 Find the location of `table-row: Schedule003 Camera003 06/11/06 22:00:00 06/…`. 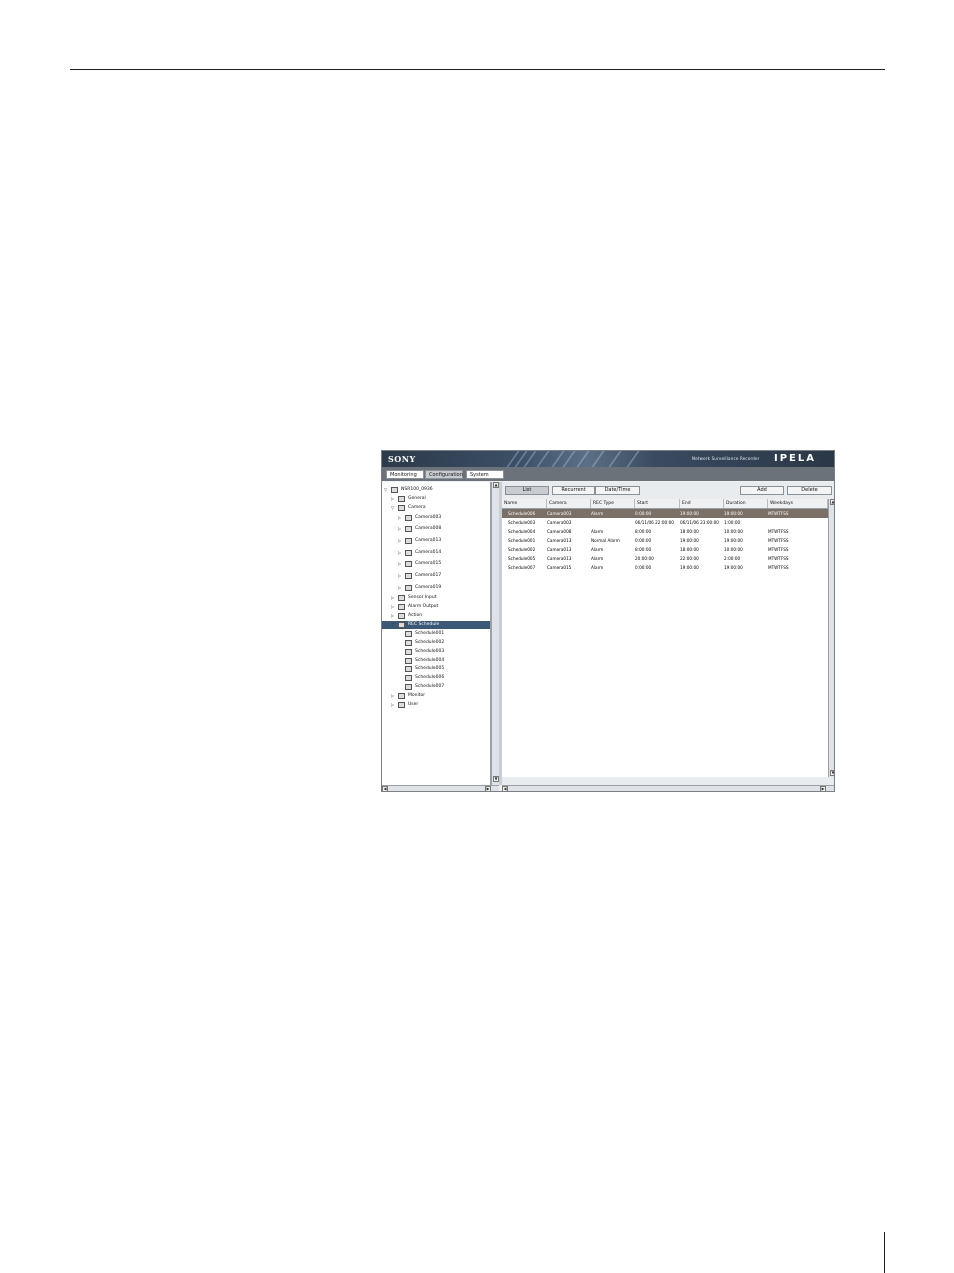

table-row: Schedule003 Camera003 06/11/06 22:00:00 06/… is located at coordinates (665, 522).